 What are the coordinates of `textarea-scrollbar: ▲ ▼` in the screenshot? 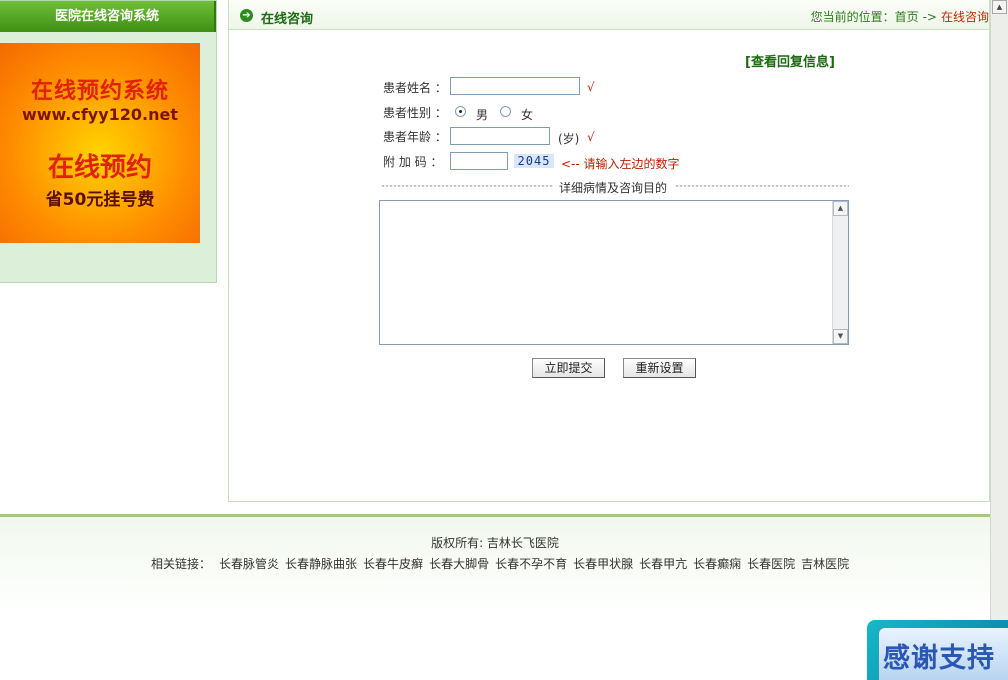 It's located at (840, 272).